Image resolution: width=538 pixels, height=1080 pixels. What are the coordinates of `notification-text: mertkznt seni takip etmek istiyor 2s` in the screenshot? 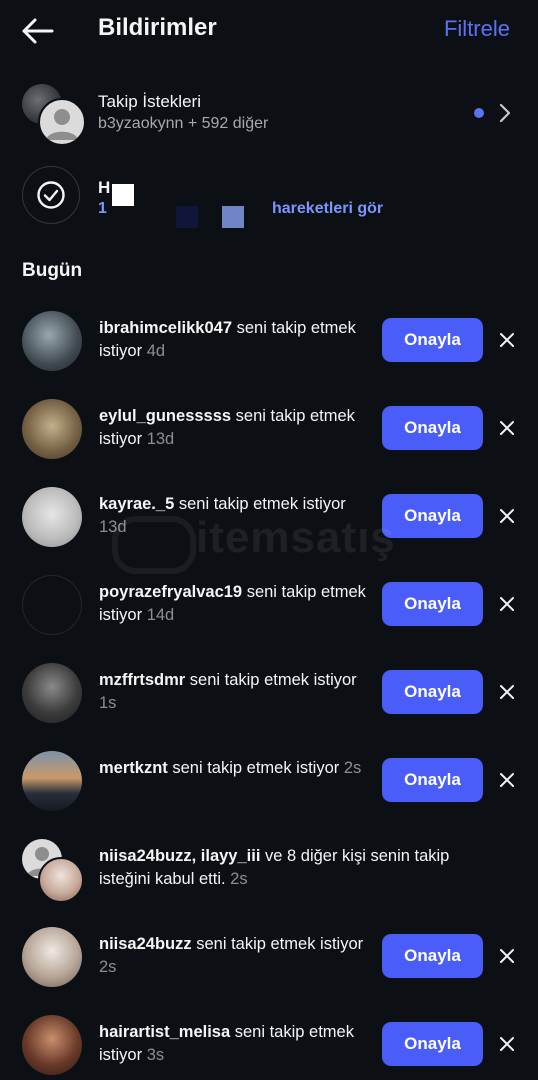 It's located at (235, 768).